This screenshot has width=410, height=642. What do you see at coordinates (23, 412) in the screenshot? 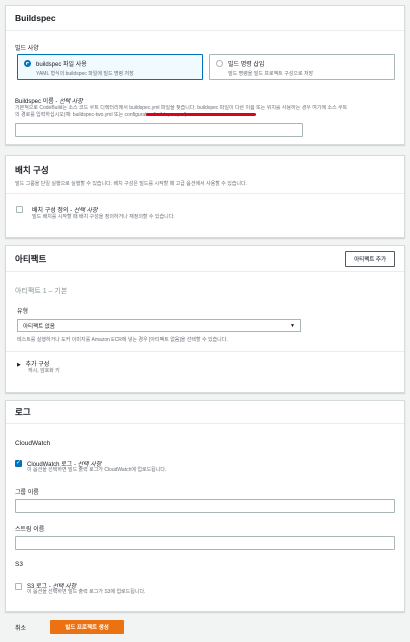
I see `logs-title: 로그` at bounding box center [23, 412].